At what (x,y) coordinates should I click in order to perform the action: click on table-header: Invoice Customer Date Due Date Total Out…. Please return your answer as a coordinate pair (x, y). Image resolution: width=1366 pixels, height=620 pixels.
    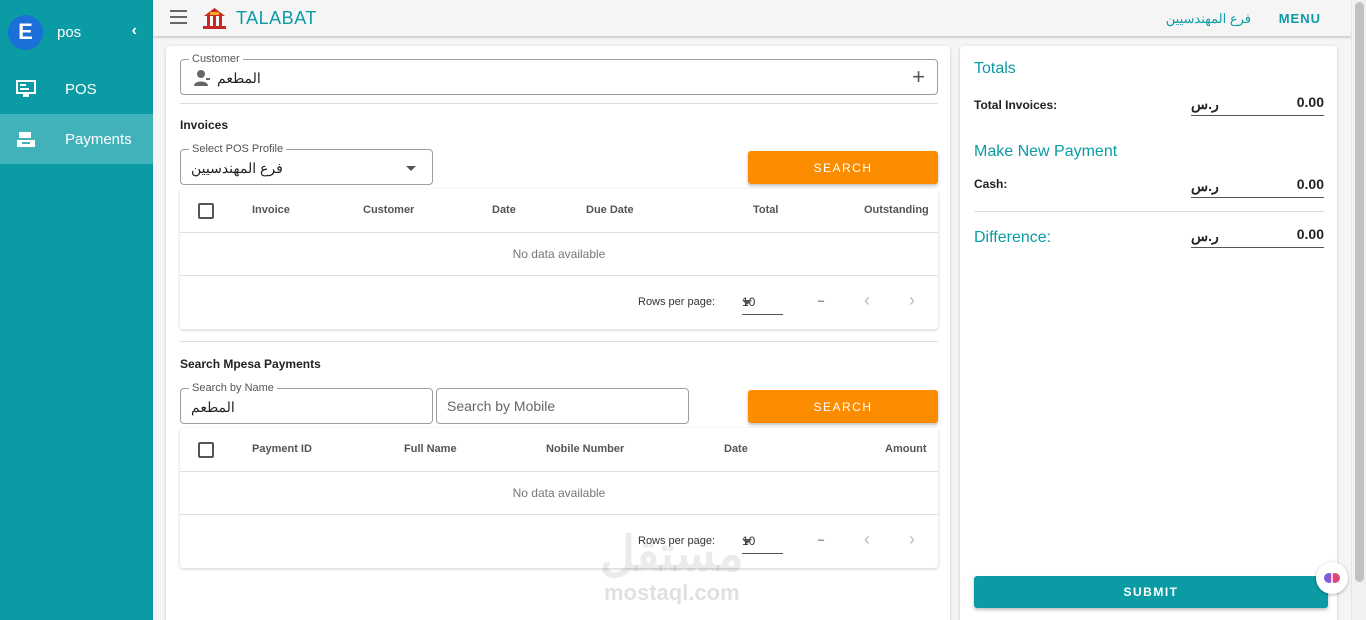
    Looking at the image, I should click on (559, 211).